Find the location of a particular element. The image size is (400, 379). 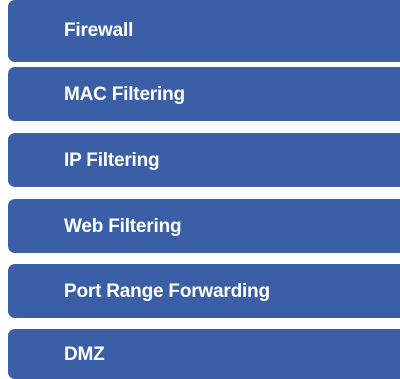

menu-item-dmz: DMZ is located at coordinates (204, 354).